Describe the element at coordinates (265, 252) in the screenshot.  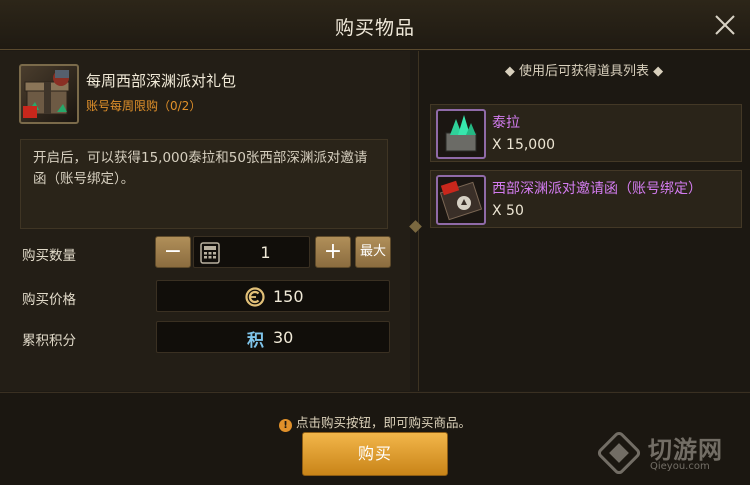
I see `quantity-value: 1` at that location.